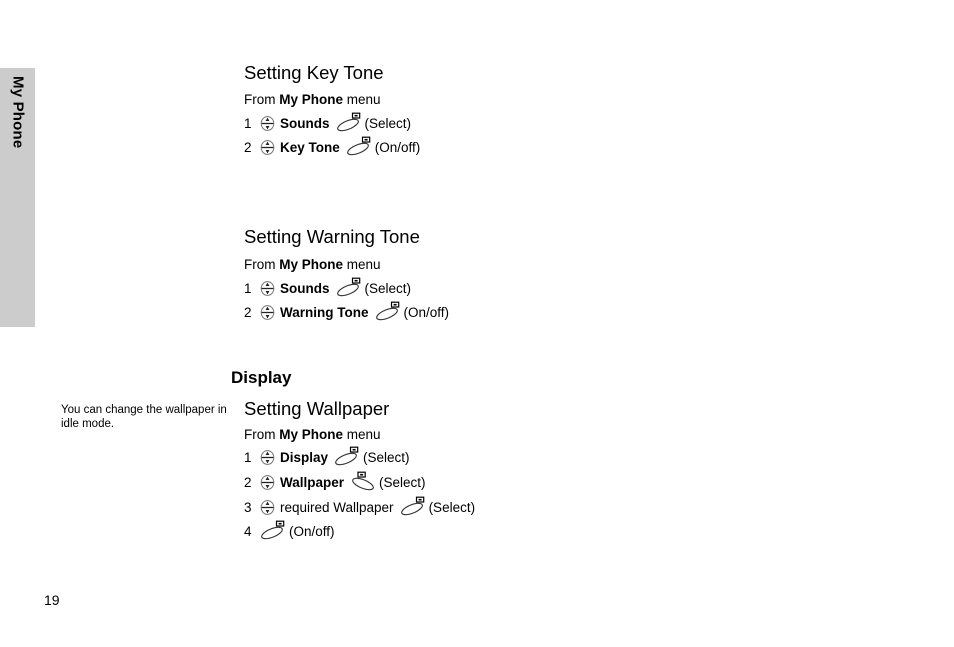  I want to click on page-number: 19, so click(52, 600).